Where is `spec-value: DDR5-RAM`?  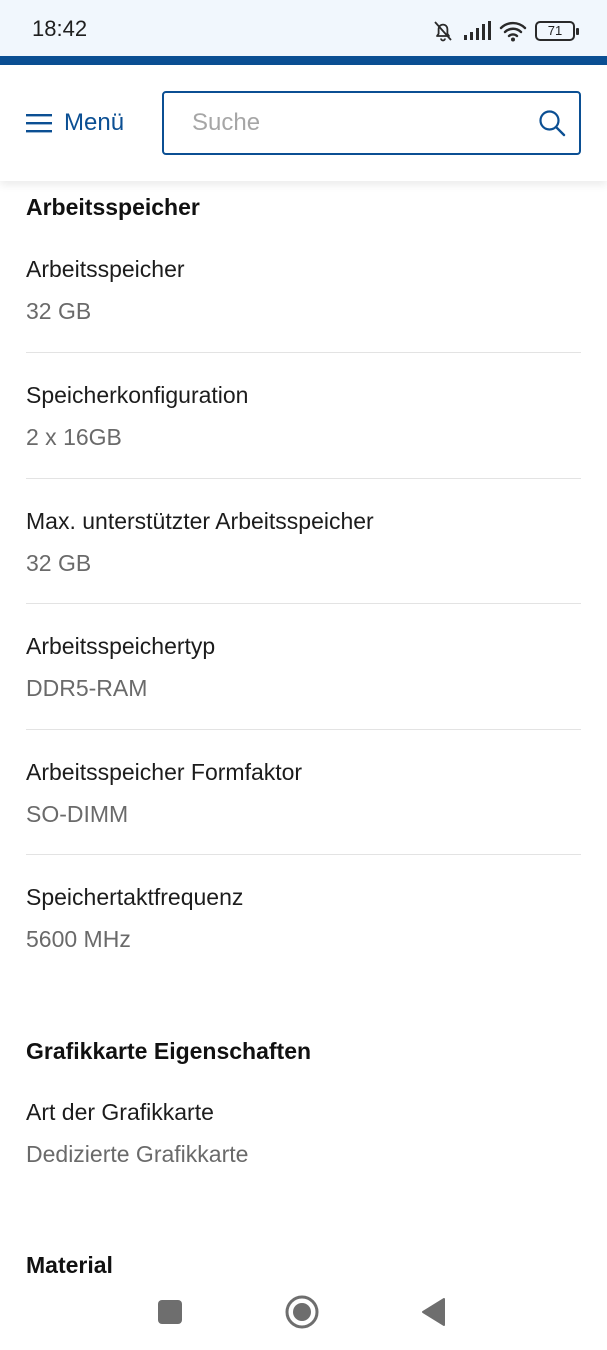 spec-value: DDR5-RAM is located at coordinates (87, 688).